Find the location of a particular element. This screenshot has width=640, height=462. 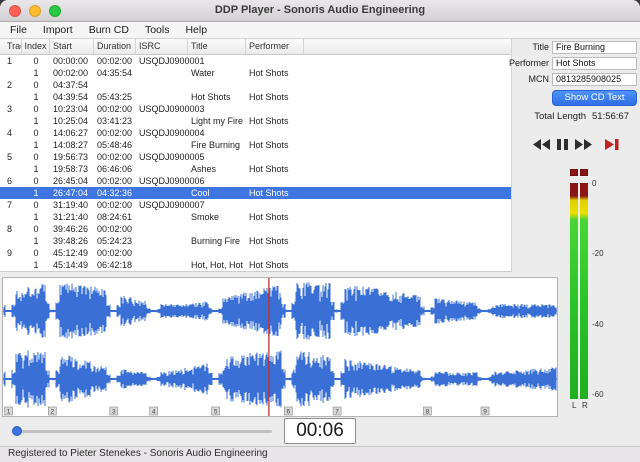

cell-duration: 03:41:23 is located at coordinates (115, 121).